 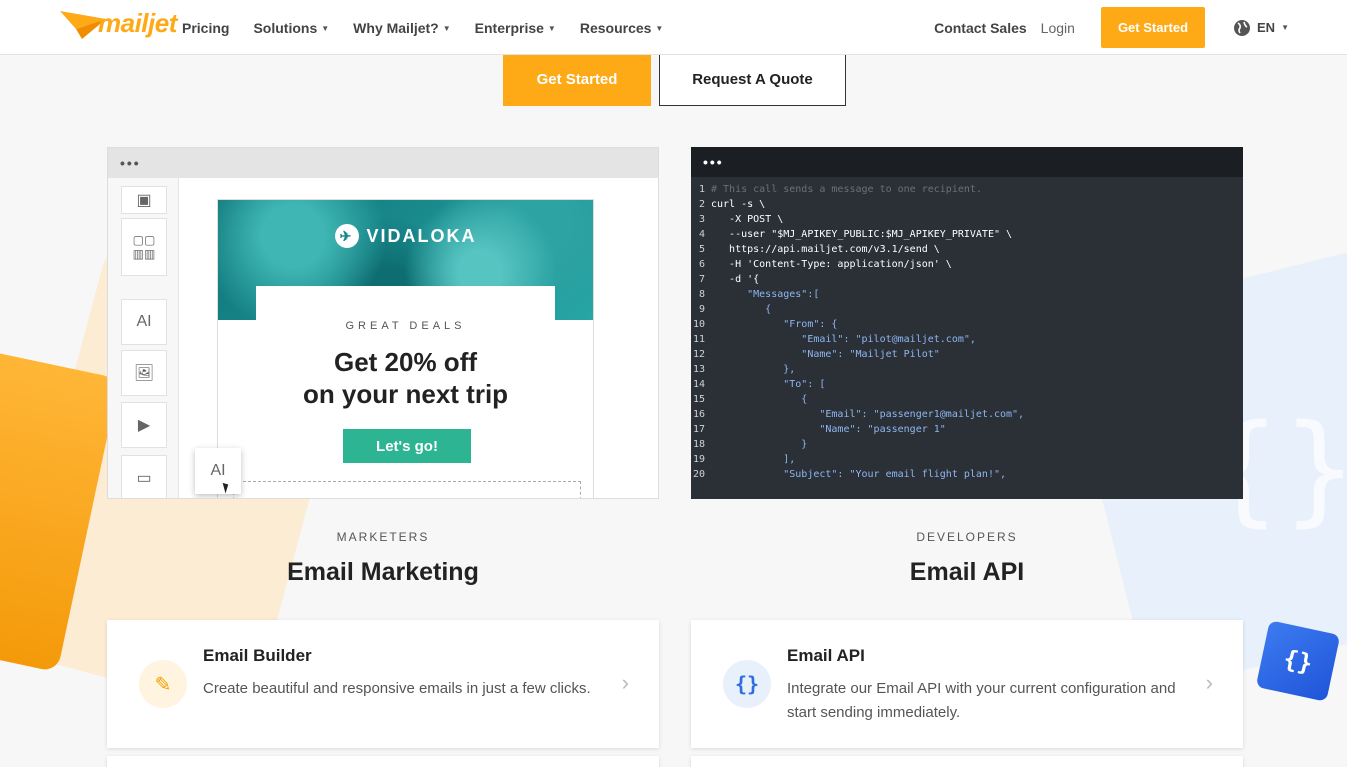 What do you see at coordinates (698, 369) in the screenshot?
I see `line-number: 13` at bounding box center [698, 369].